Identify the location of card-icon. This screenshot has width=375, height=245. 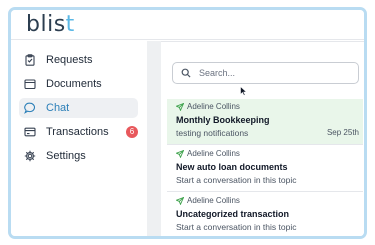
(30, 132).